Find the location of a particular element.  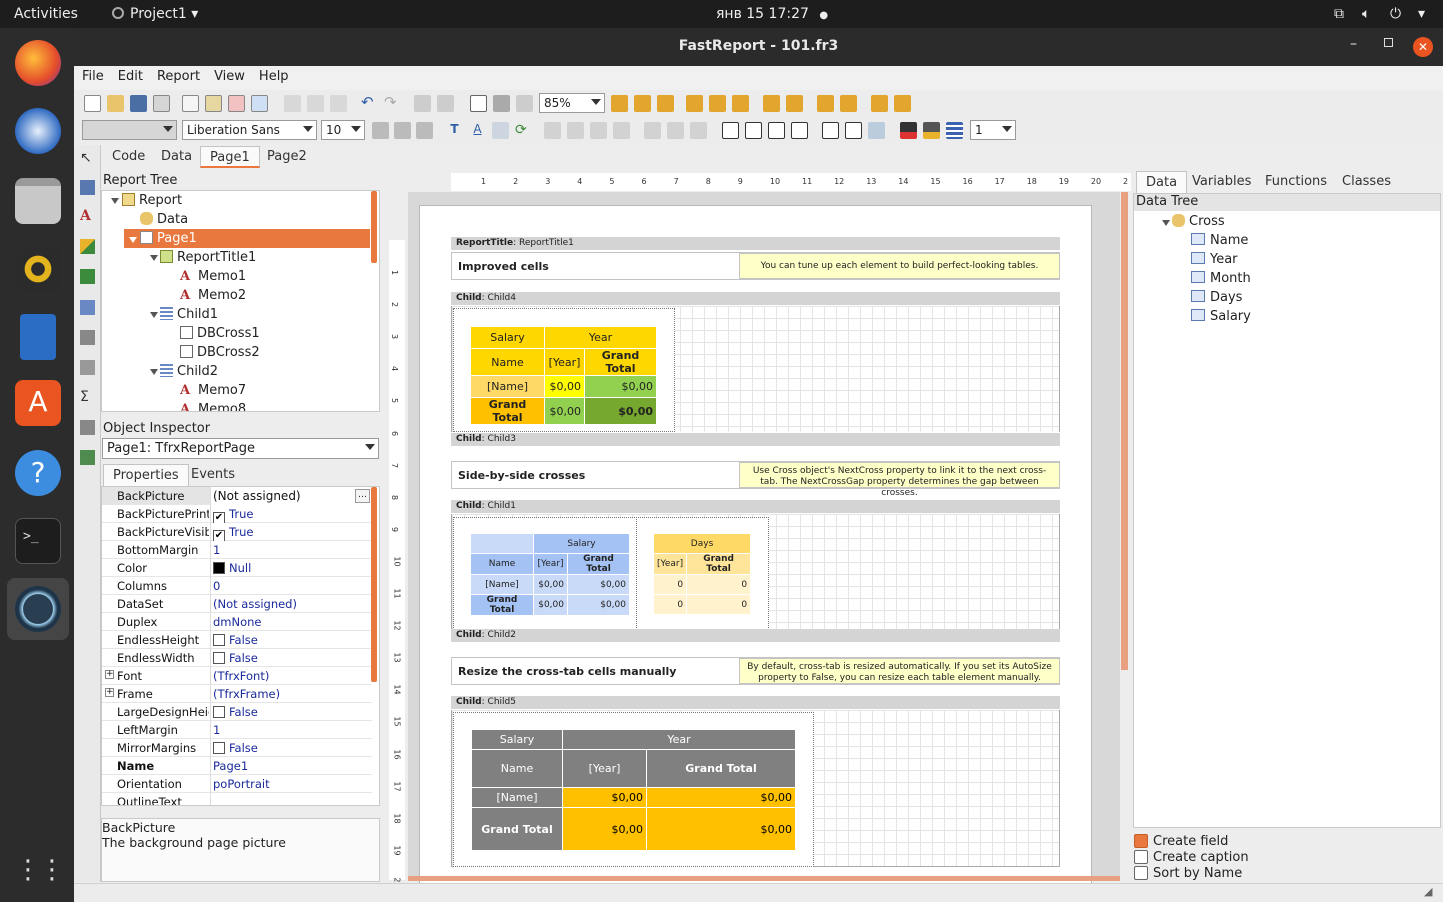

copy-icon is located at coordinates (315, 103).